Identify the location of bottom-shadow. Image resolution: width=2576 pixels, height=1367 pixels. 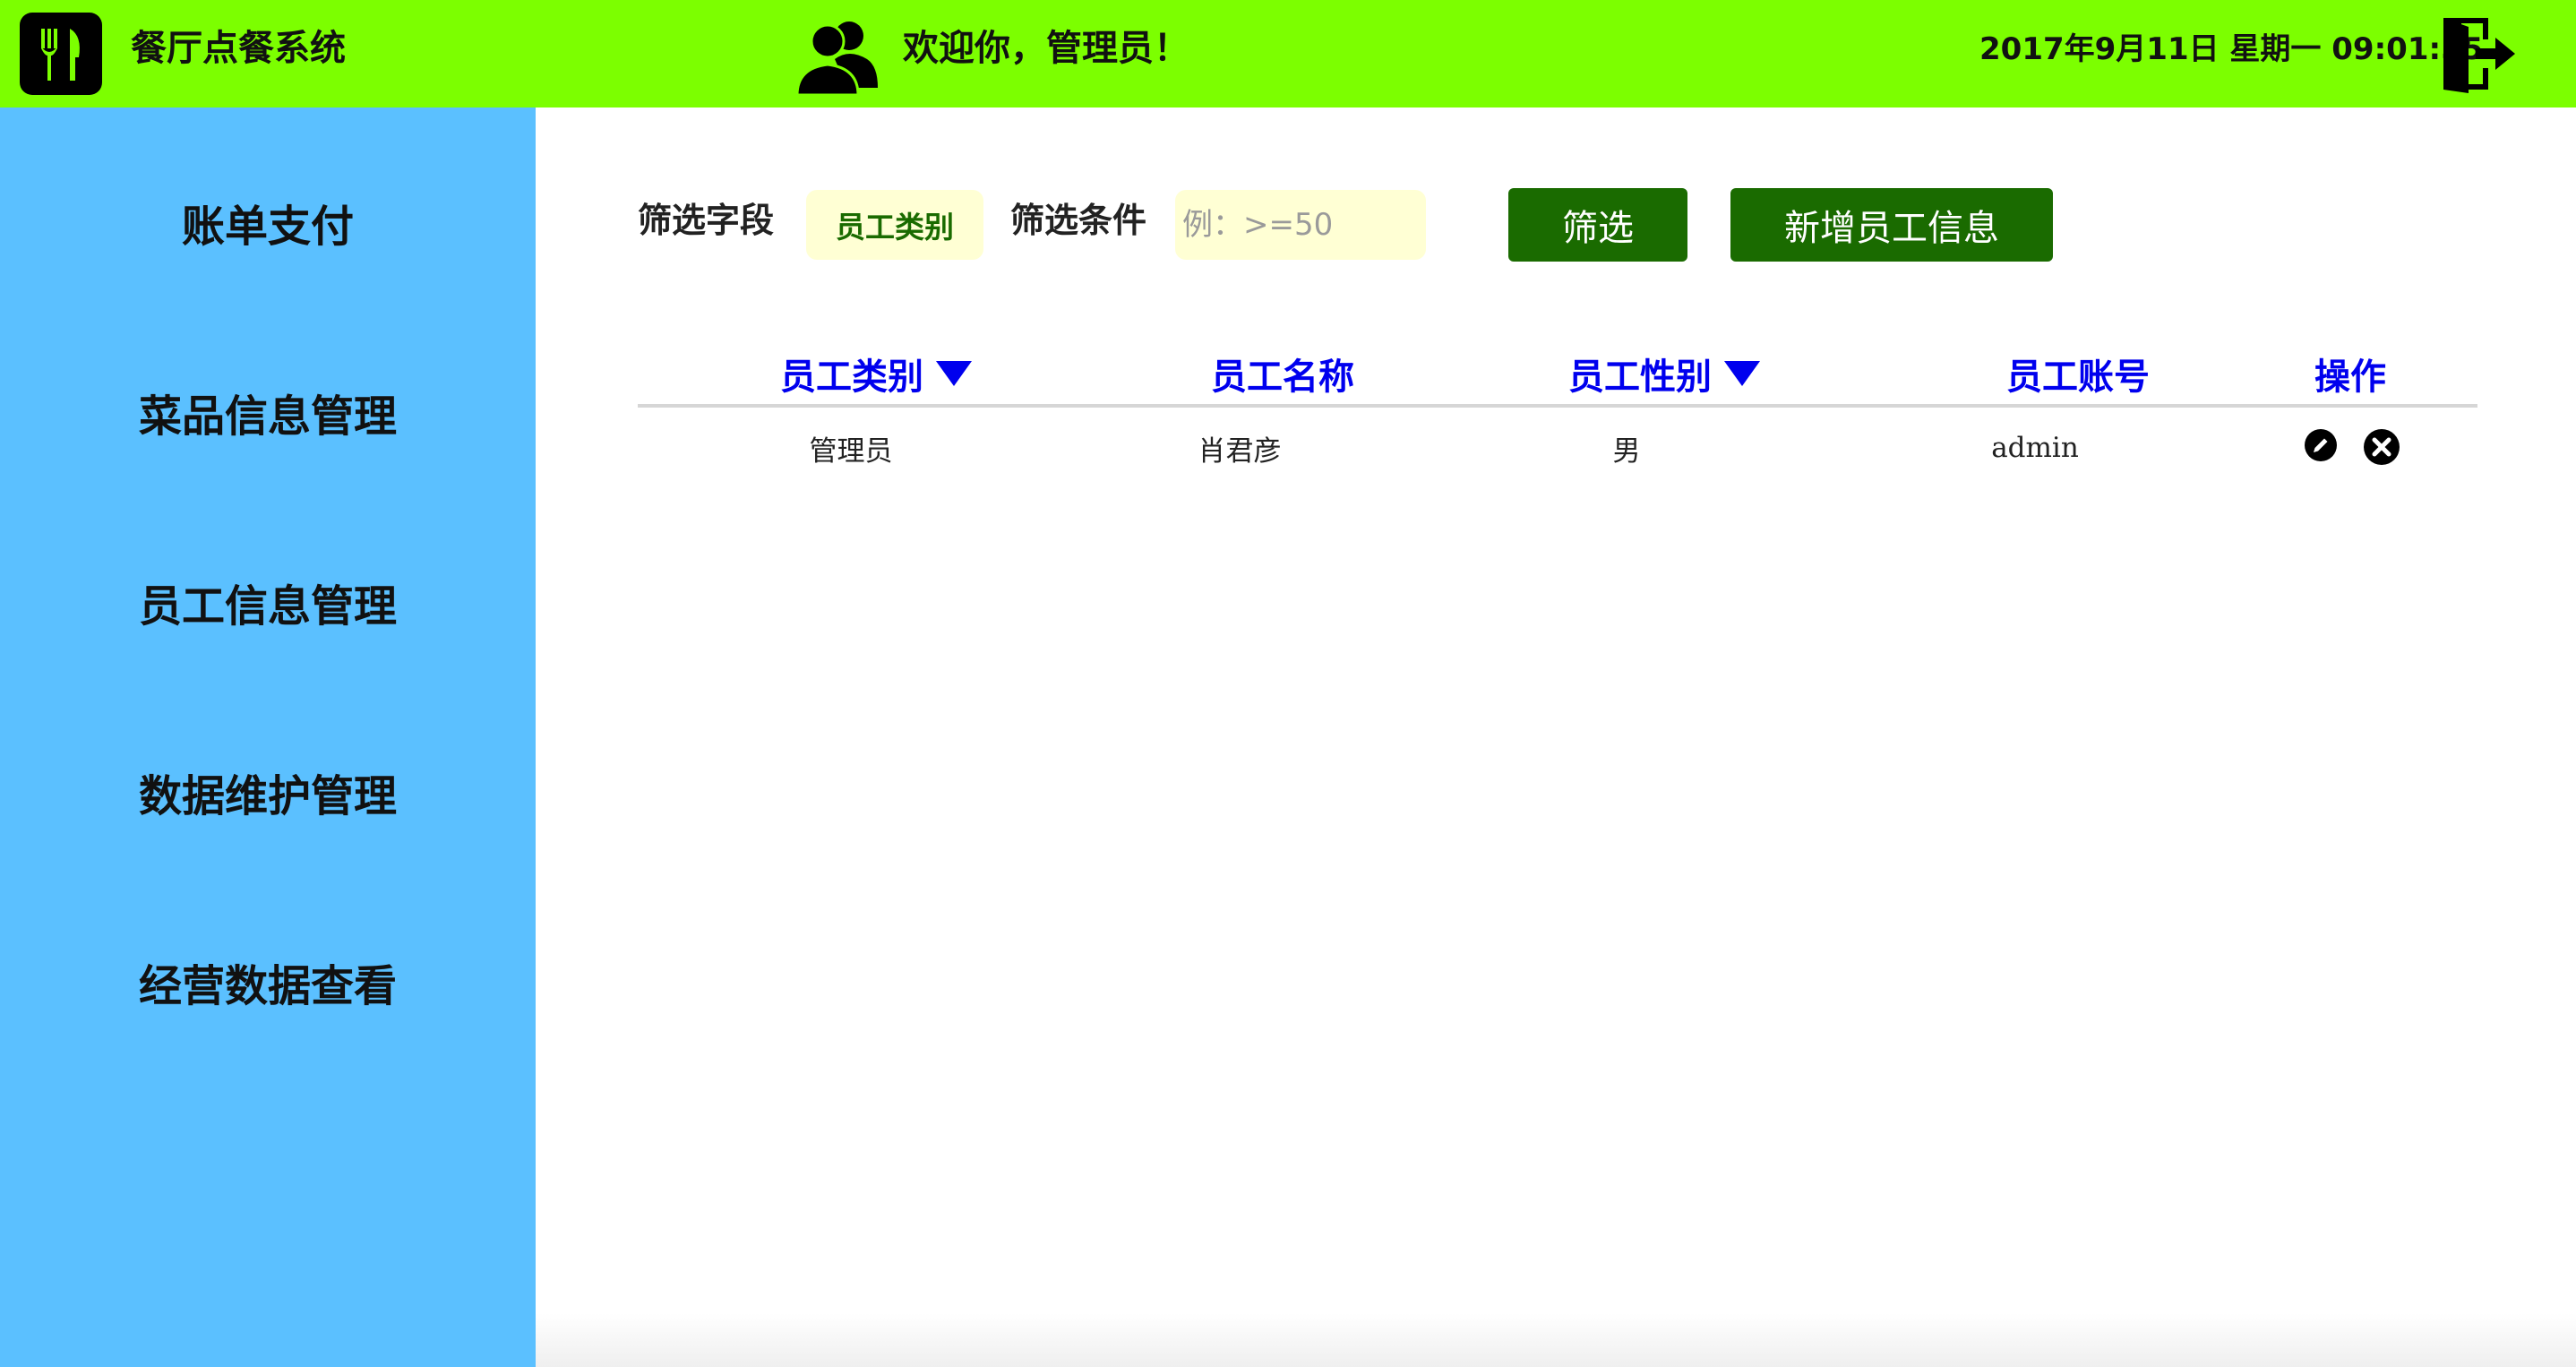
(1556, 1340).